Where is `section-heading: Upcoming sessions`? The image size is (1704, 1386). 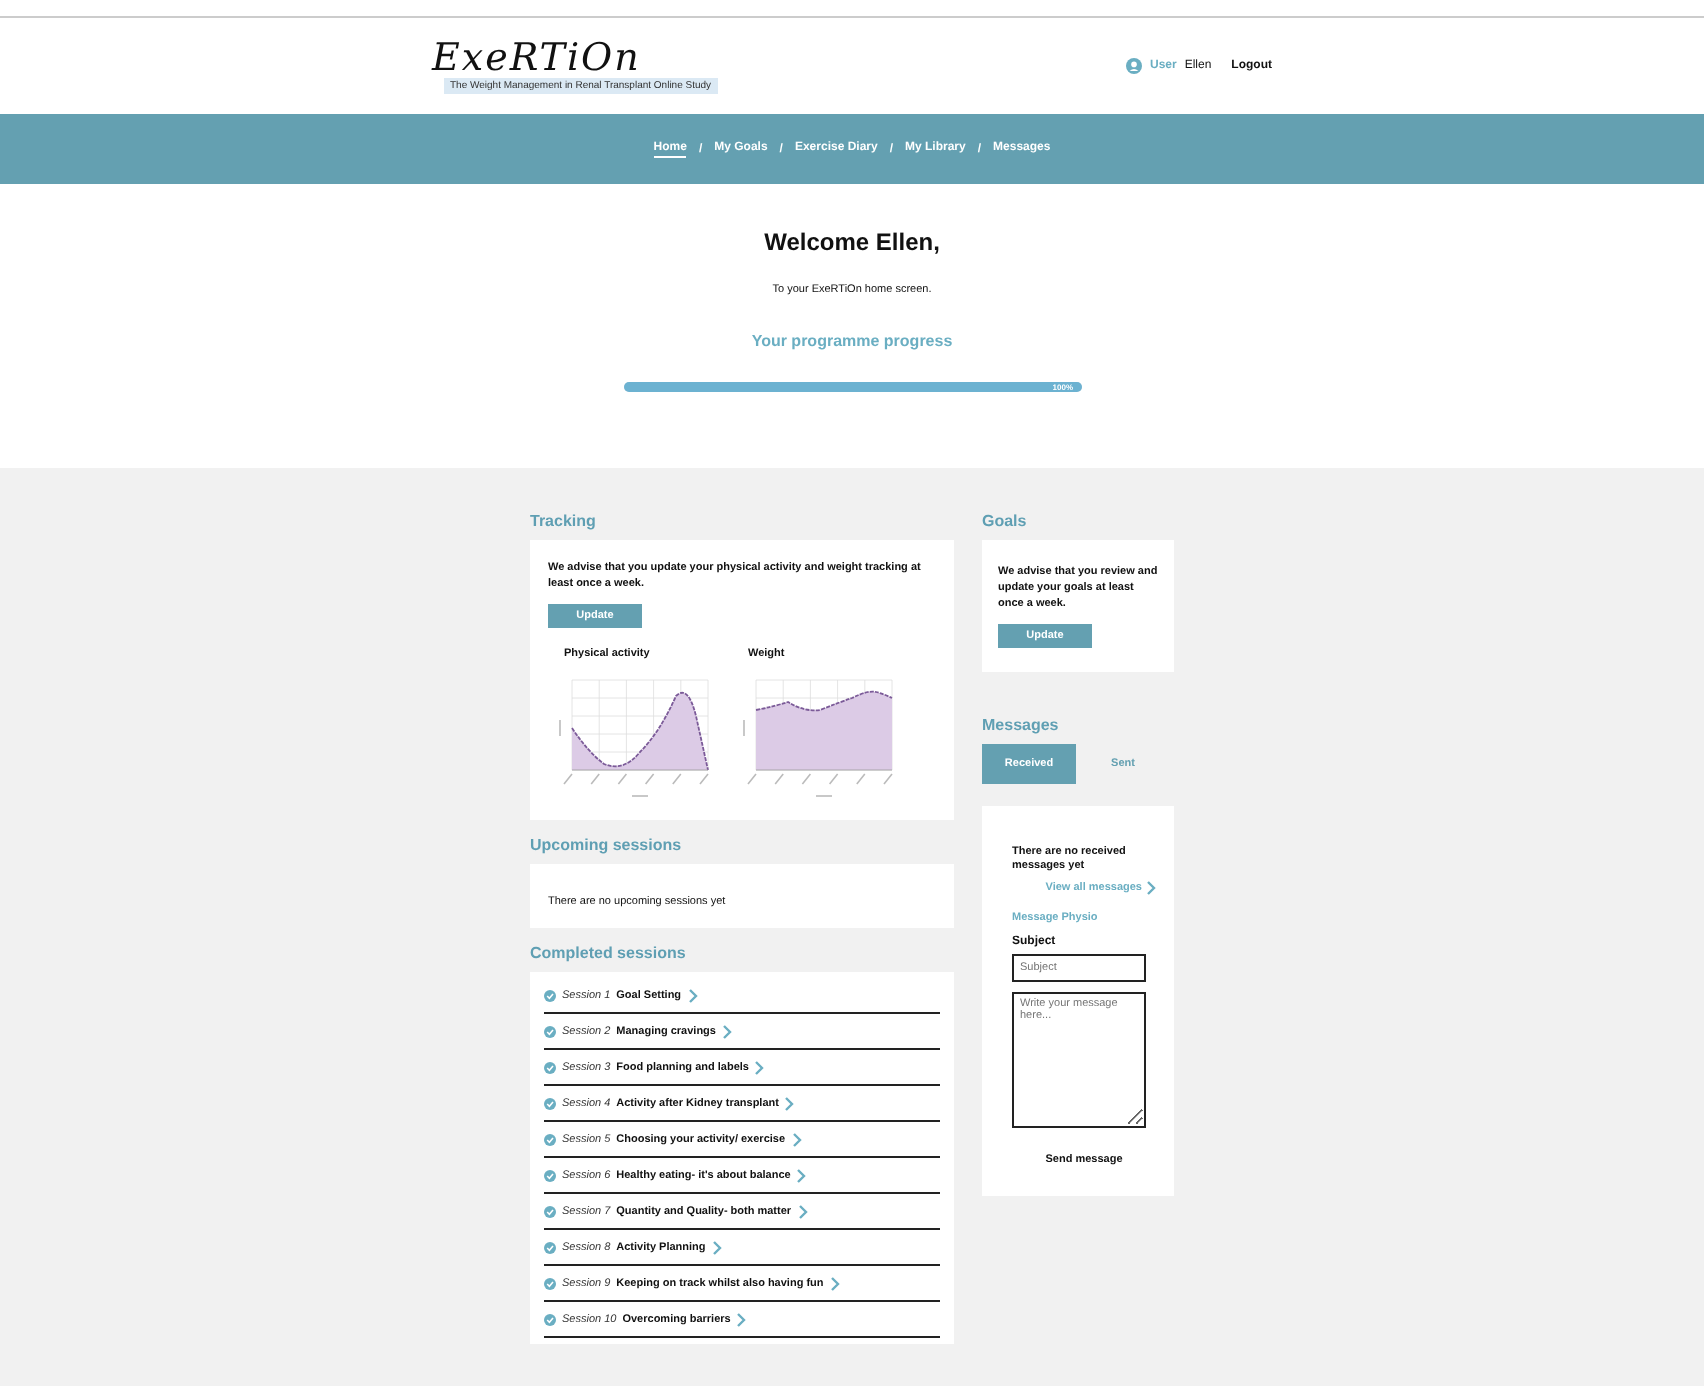 section-heading: Upcoming sessions is located at coordinates (607, 845).